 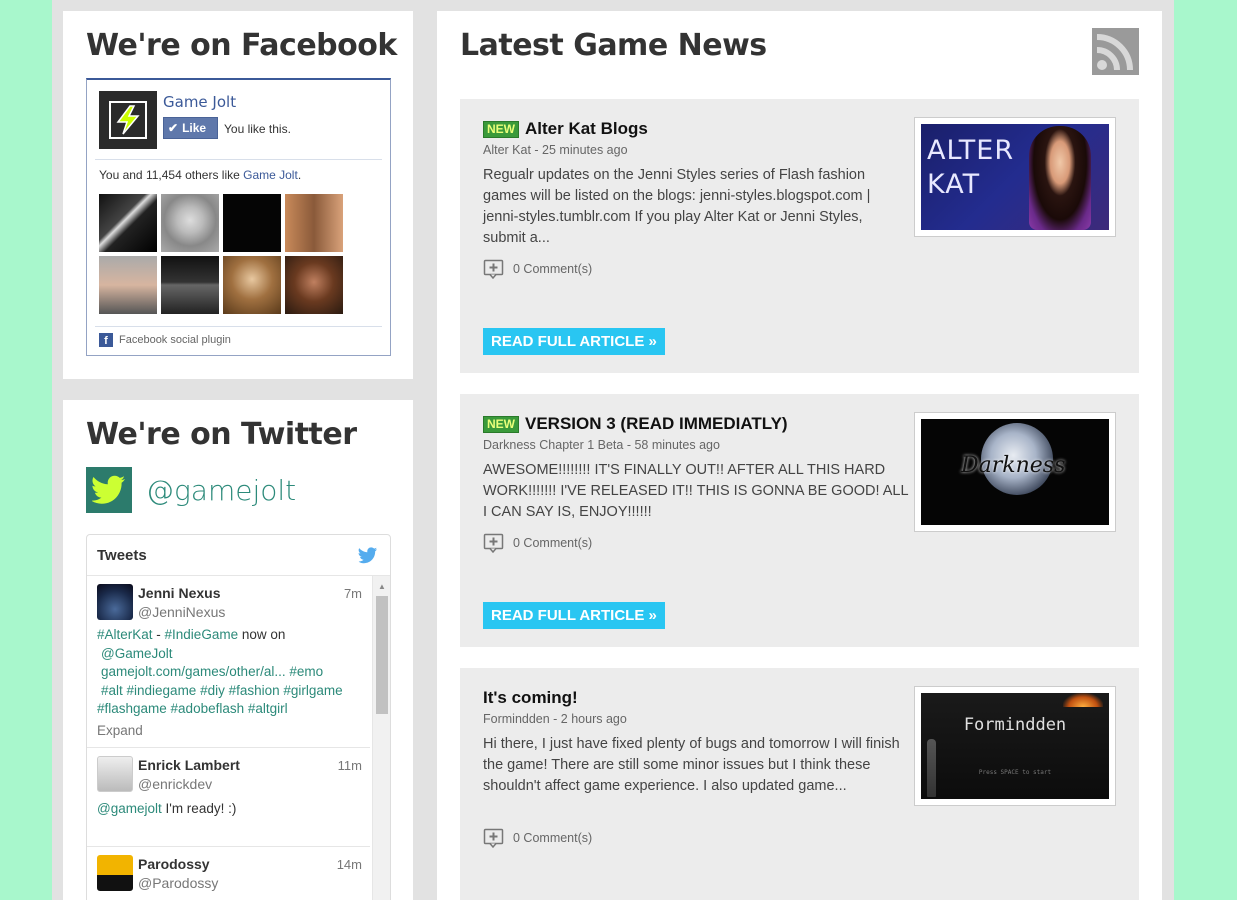 I want to click on tweet-link: gamejolt.com/games/other/al... #emo, so click(x=212, y=671).